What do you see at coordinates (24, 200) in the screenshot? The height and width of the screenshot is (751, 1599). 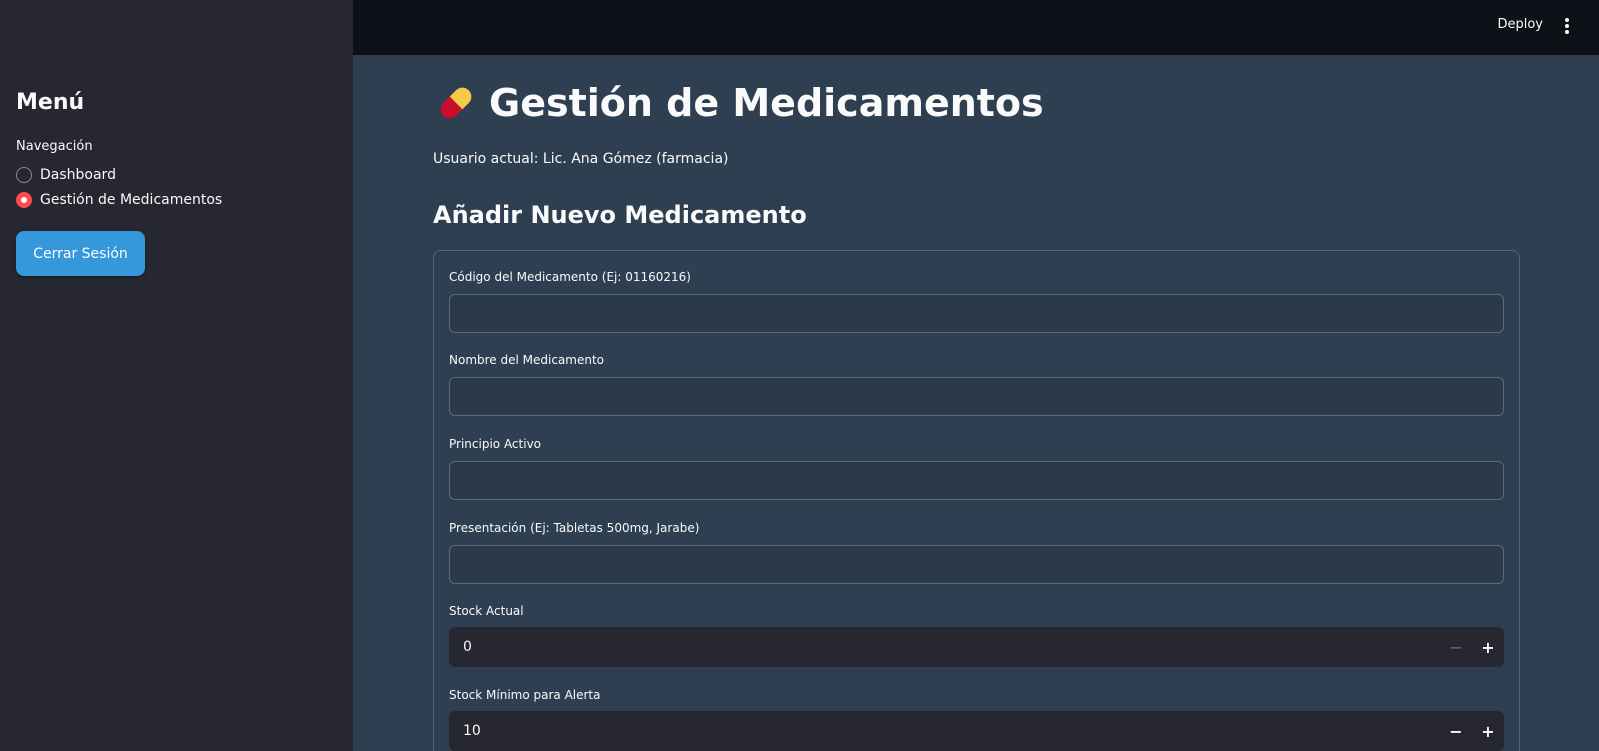 I see `radio-checked-icon` at bounding box center [24, 200].